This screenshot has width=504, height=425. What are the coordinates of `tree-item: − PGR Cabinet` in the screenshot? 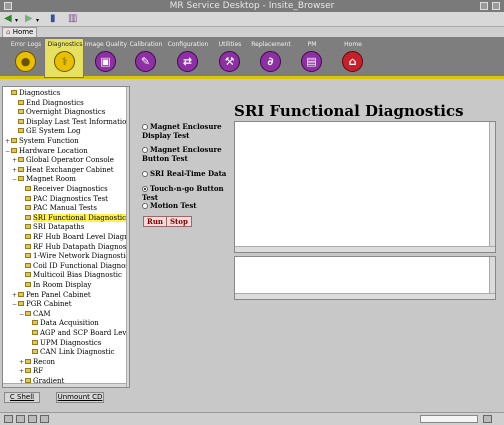 It's located at (42, 304).